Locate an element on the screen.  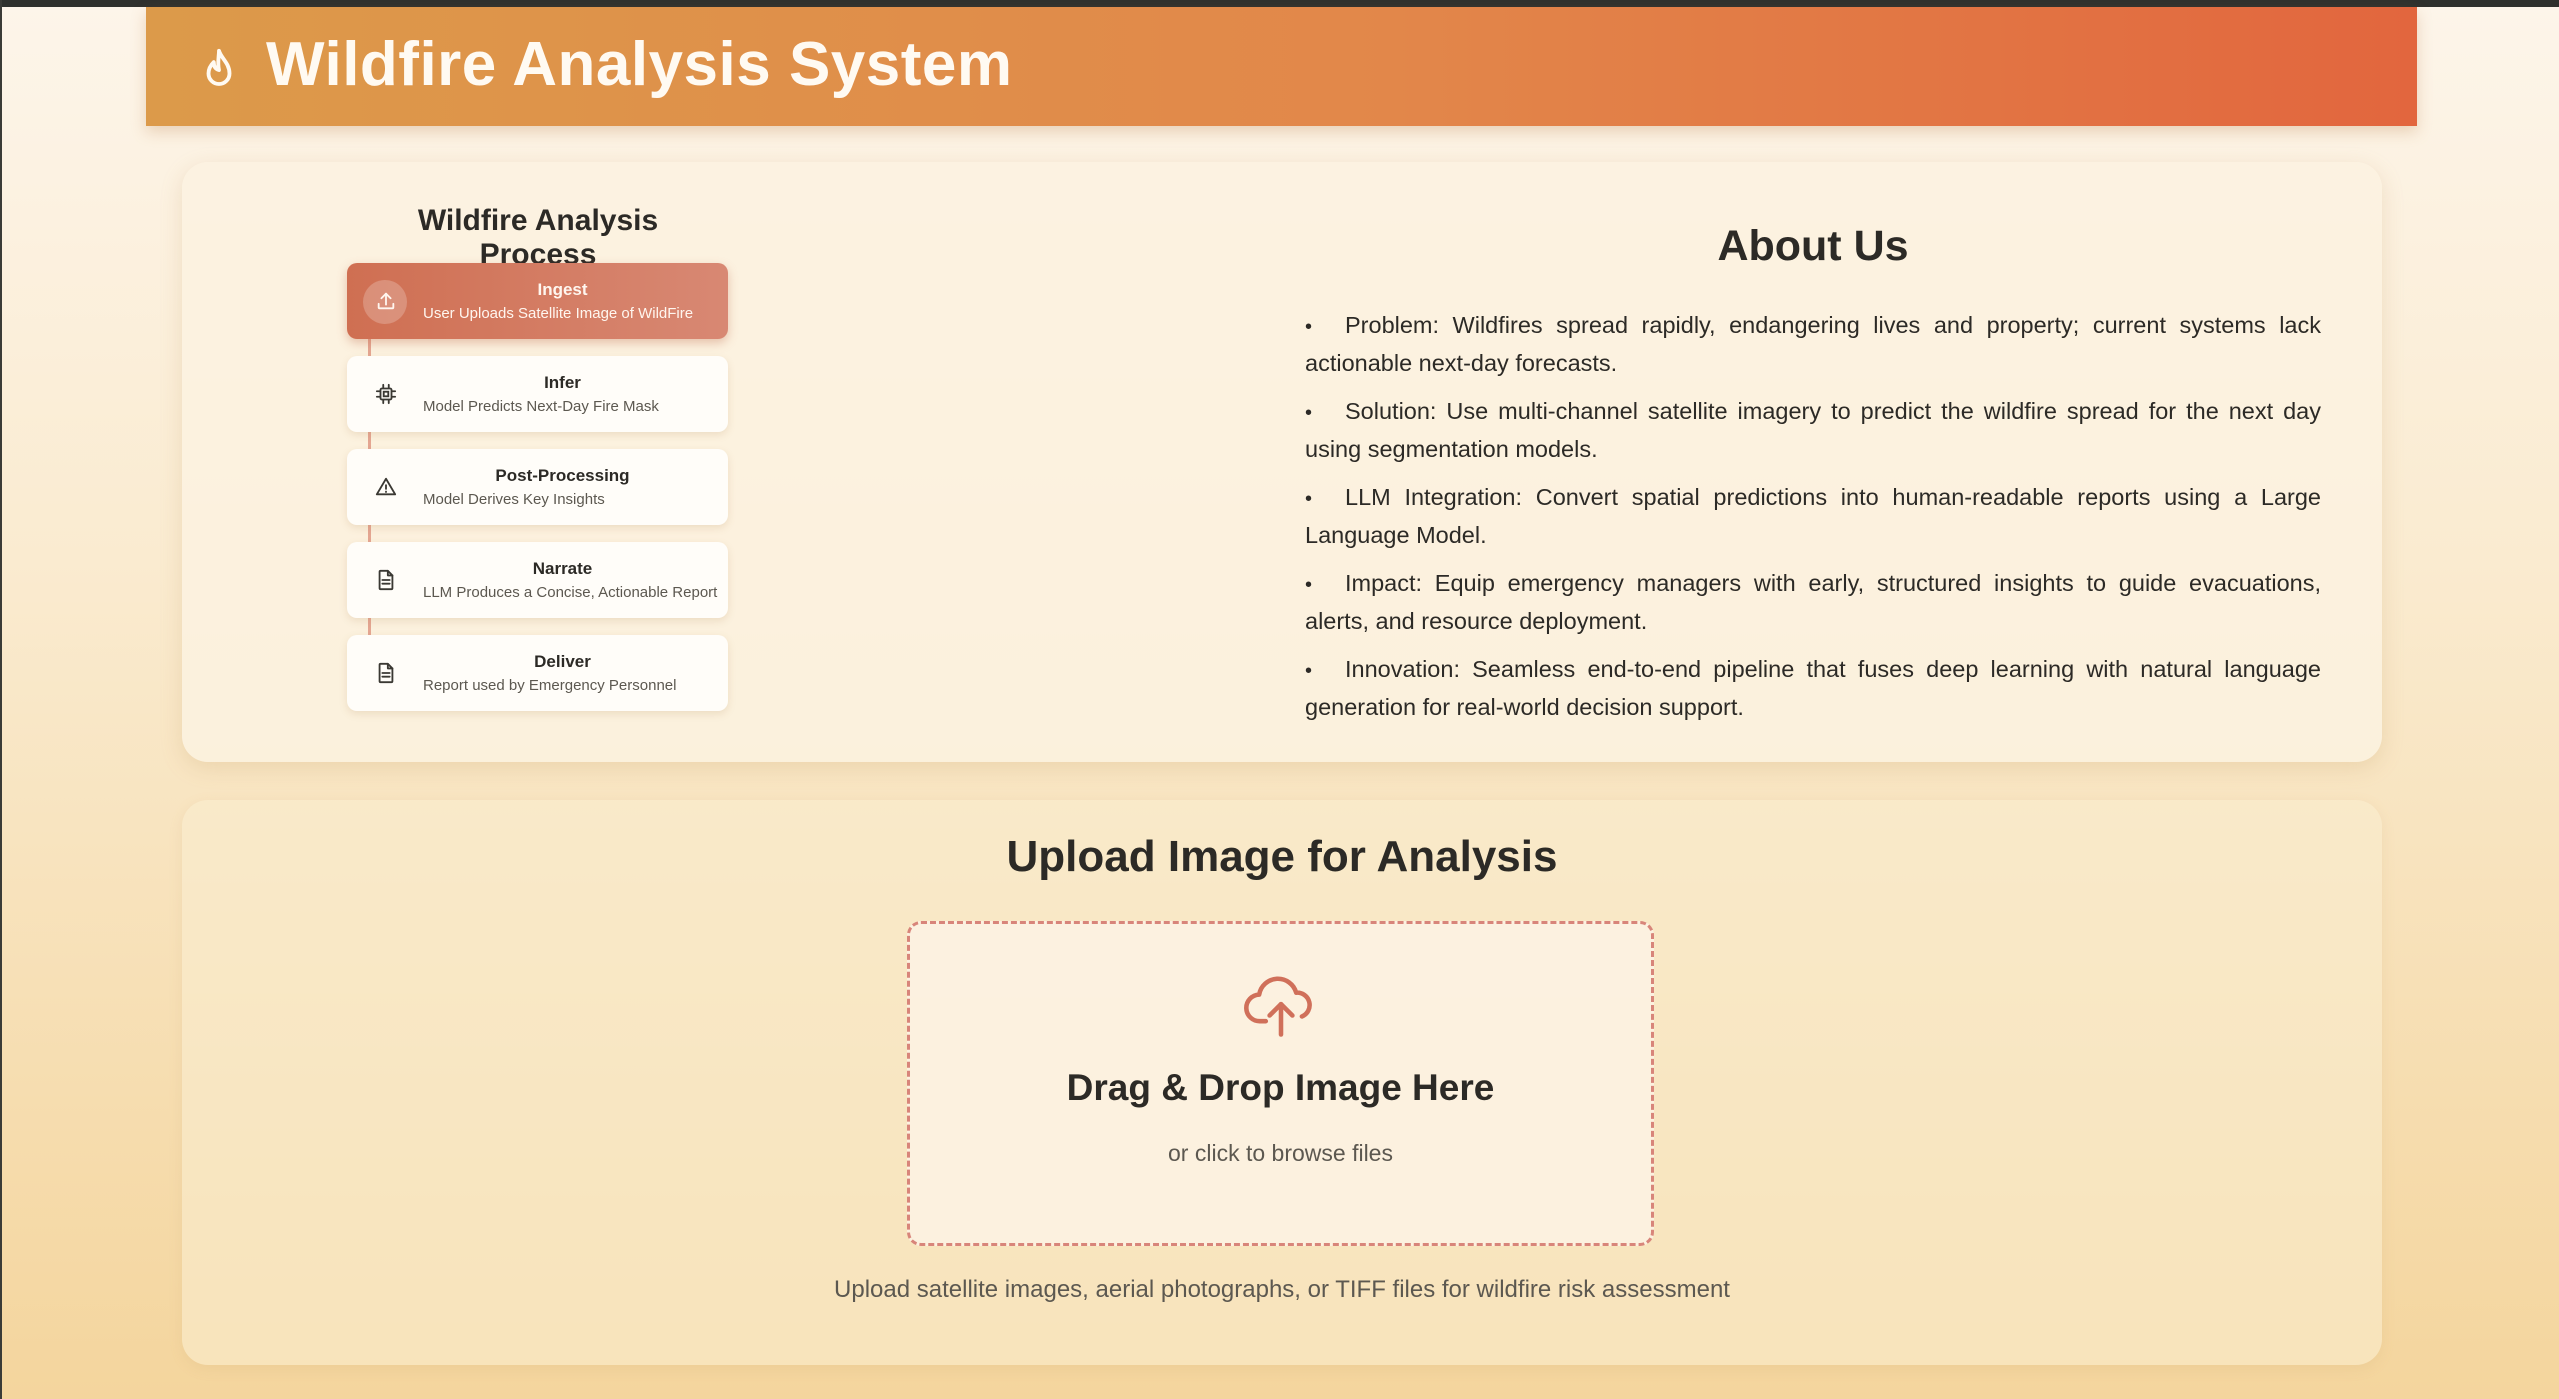
step-title: Narrate is located at coordinates (562, 568).